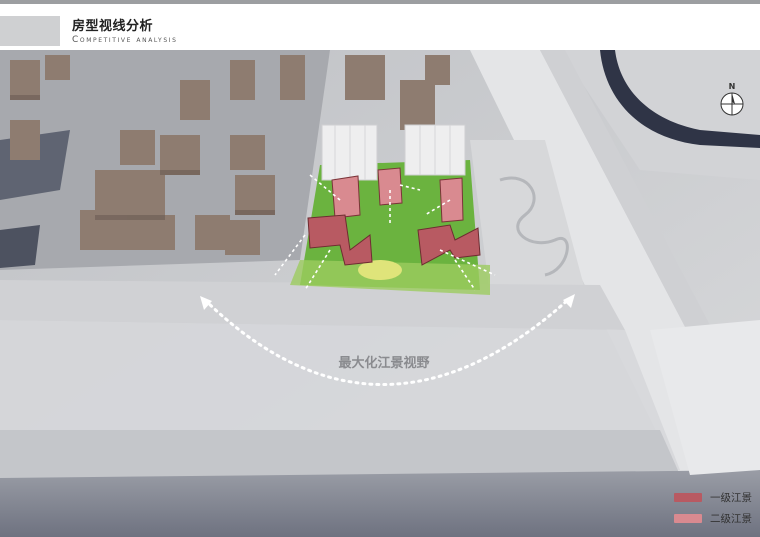 The width and height of the screenshot is (760, 537). I want to click on legend-item-secondary: 二级江景, so click(713, 518).